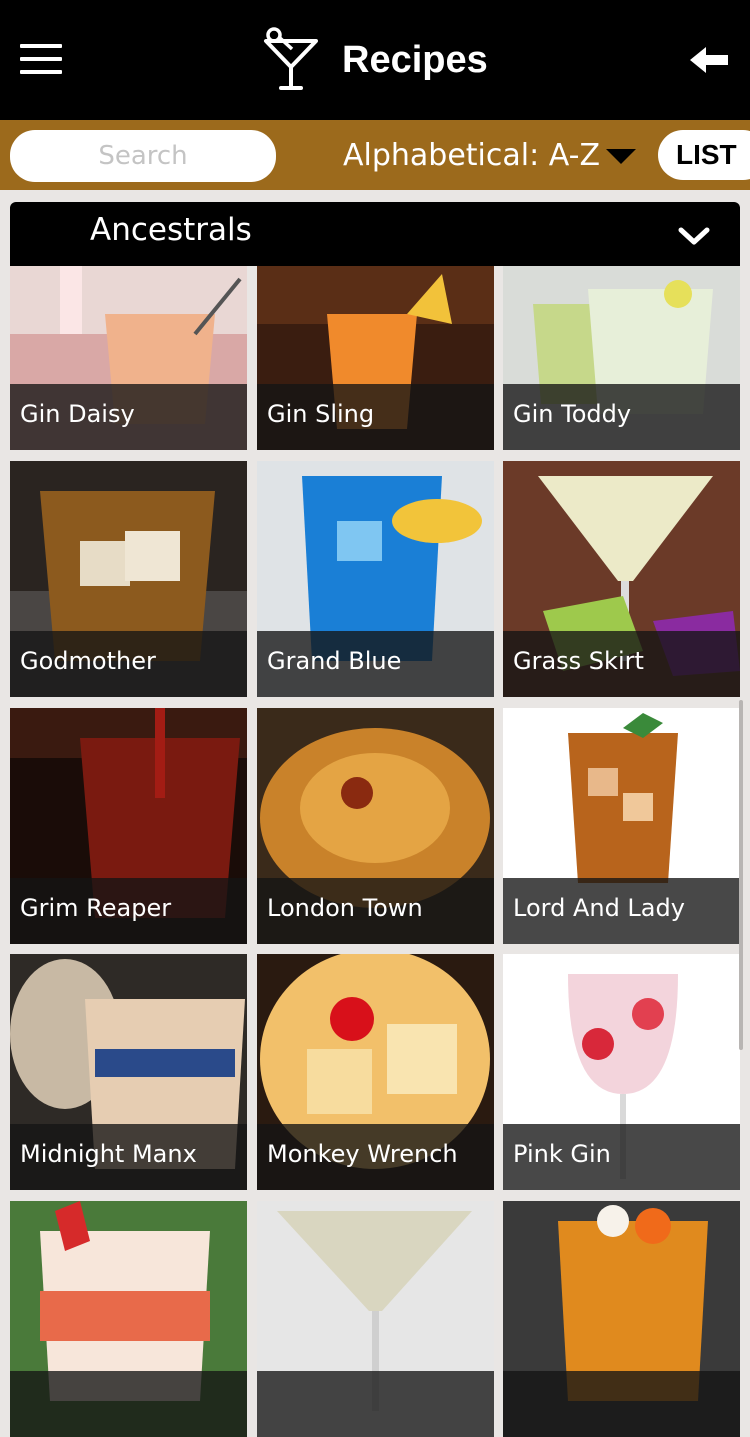 The height and width of the screenshot is (1437, 750). What do you see at coordinates (128, 826) in the screenshot?
I see `recipe-tile: Grim Reaper` at bounding box center [128, 826].